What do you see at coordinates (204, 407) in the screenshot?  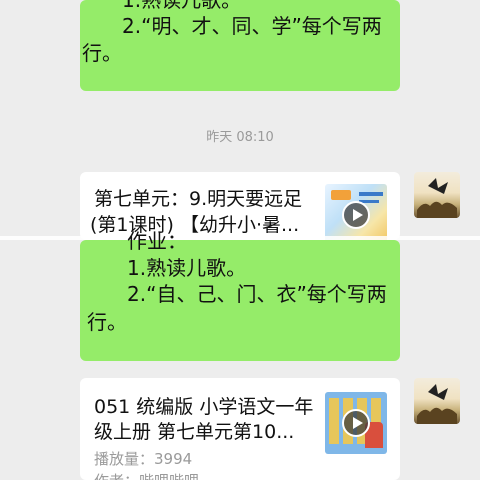 I see `card-title: 051 统编版 小学语文一年` at bounding box center [204, 407].